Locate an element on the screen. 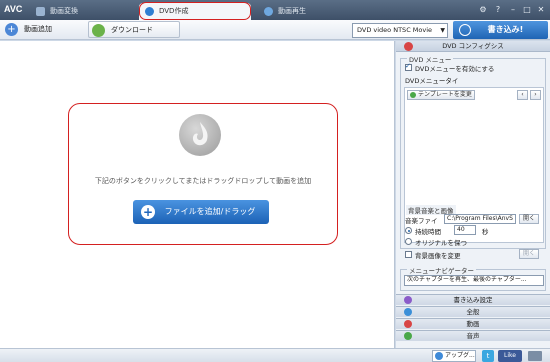 The height and width of the screenshot is (362, 550). prev-template-button: ‹ is located at coordinates (522, 95).